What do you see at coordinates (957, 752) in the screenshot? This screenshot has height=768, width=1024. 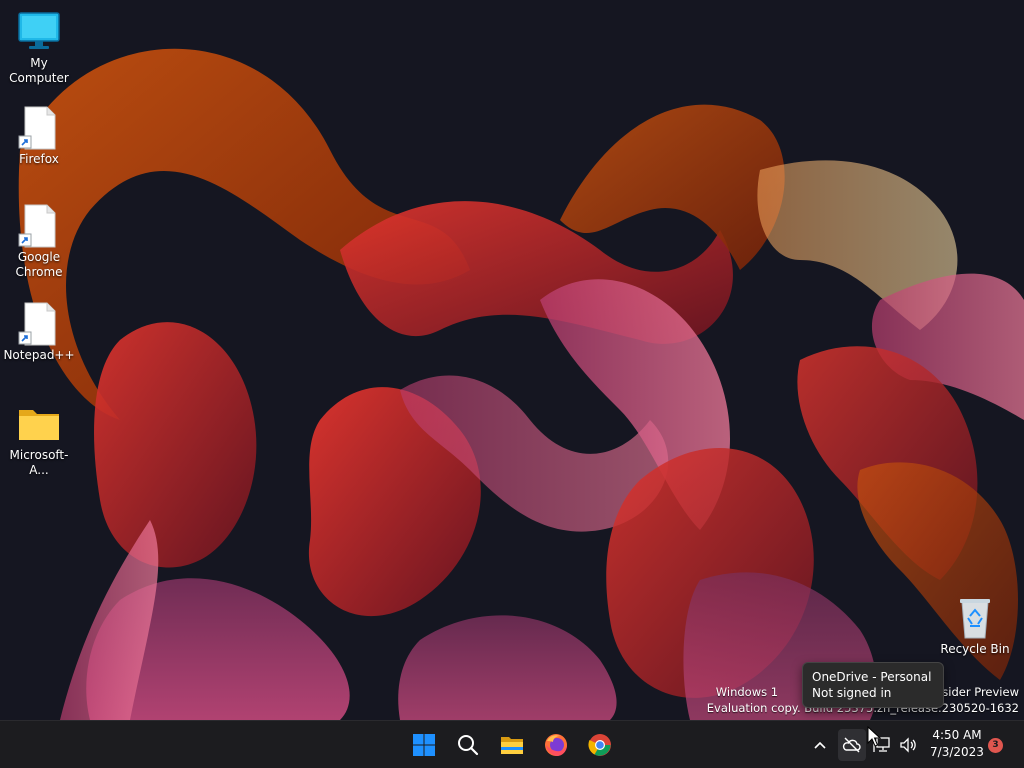 I see `clock-date: 7/3/2023` at bounding box center [957, 752].